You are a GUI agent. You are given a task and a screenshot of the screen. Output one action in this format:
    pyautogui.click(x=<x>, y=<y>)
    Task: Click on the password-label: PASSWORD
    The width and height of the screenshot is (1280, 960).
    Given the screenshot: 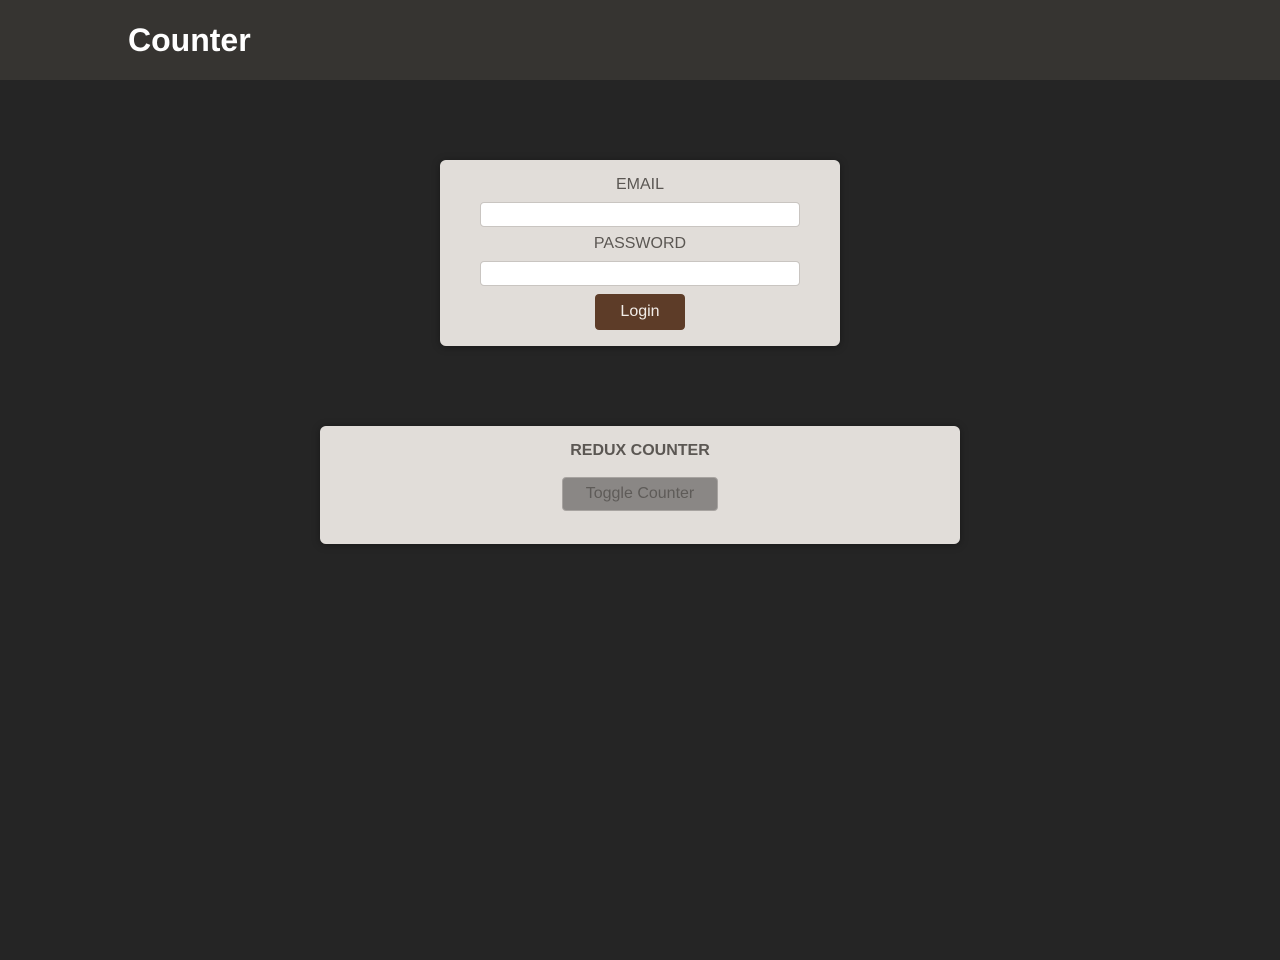 What is the action you would take?
    pyautogui.click(x=640, y=243)
    